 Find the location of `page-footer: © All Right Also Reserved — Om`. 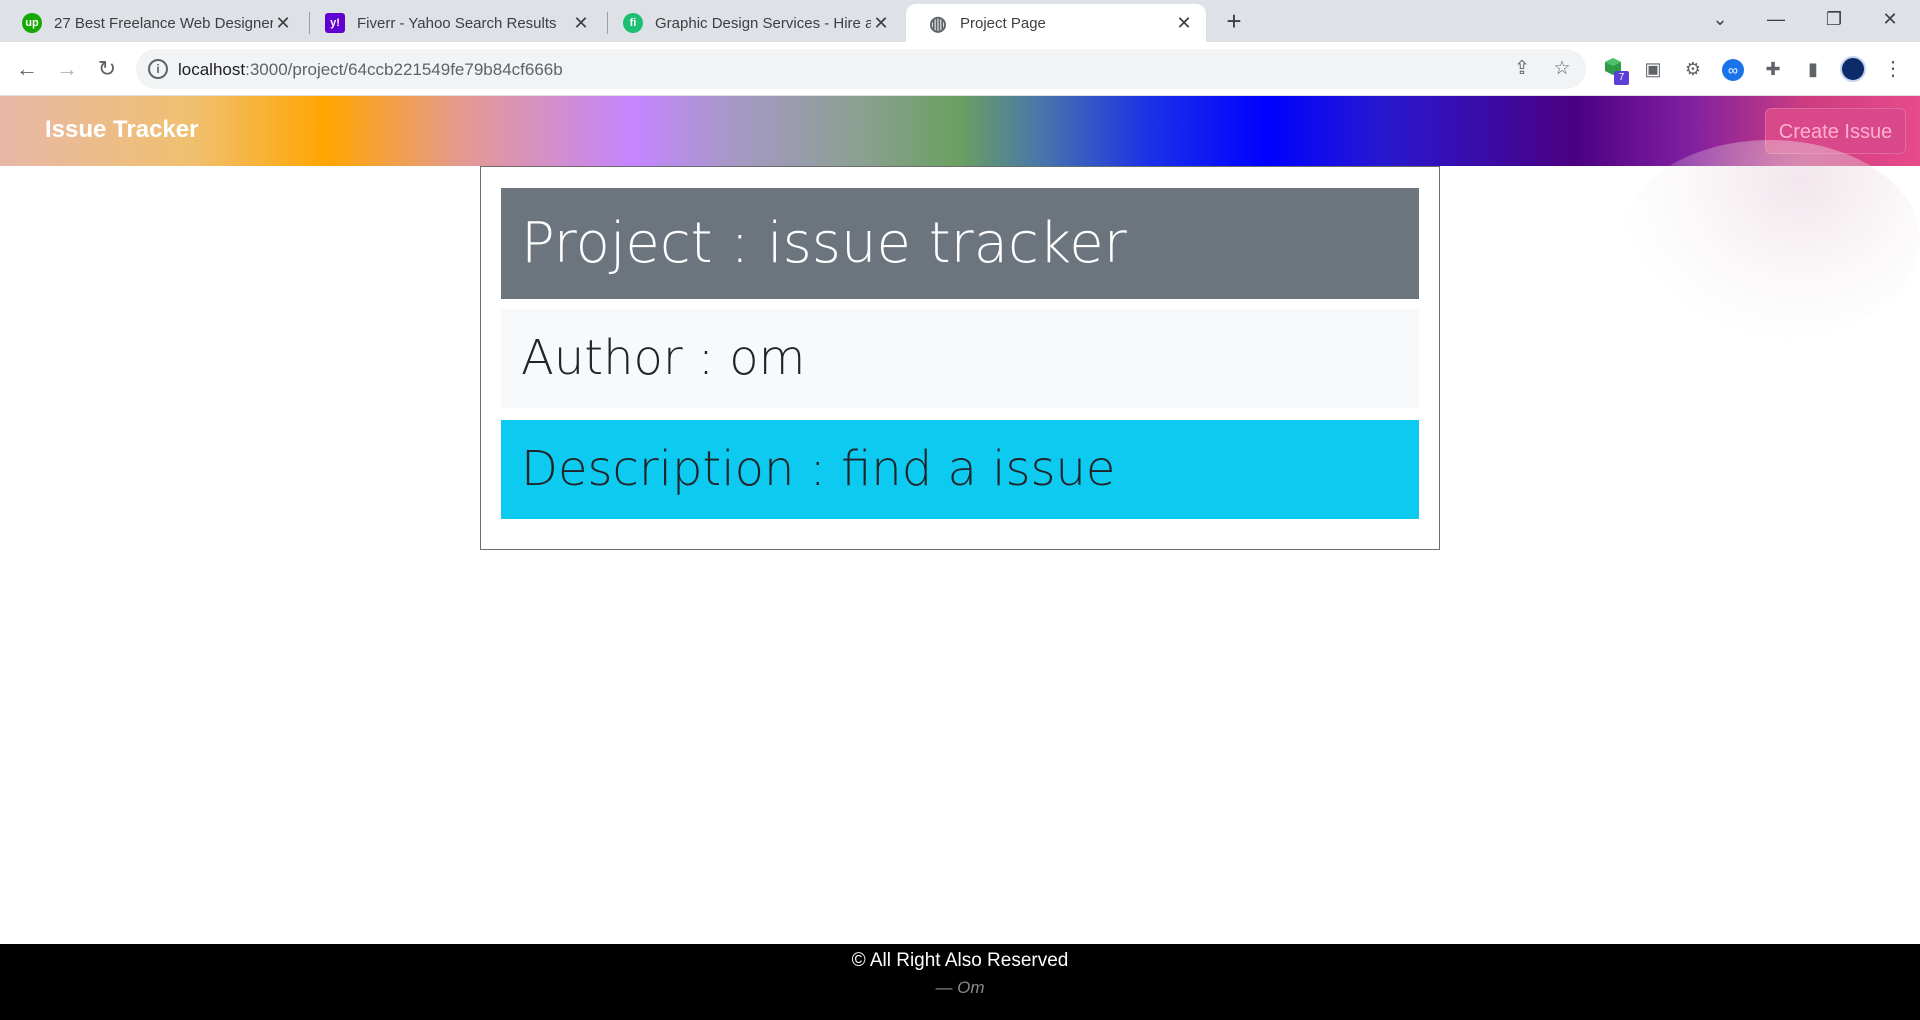

page-footer: © All Right Also Reserved — Om is located at coordinates (960, 982).